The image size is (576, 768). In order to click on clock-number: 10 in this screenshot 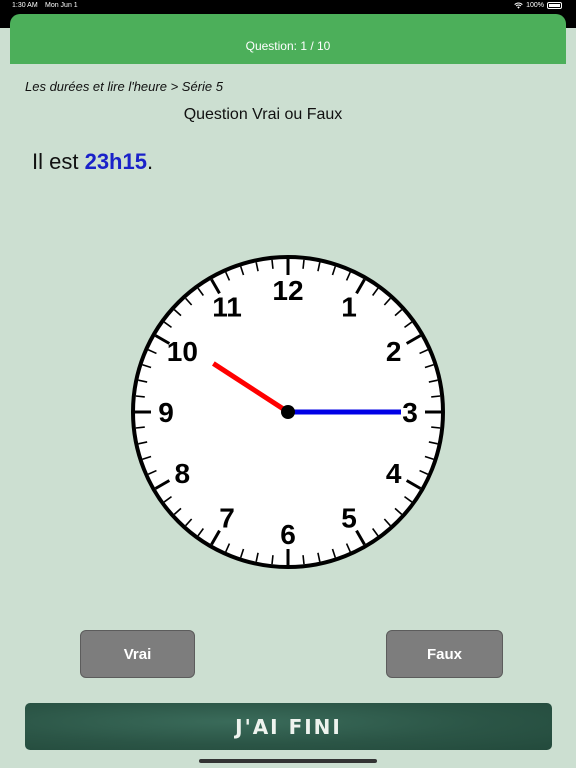, I will do `click(182, 351)`.